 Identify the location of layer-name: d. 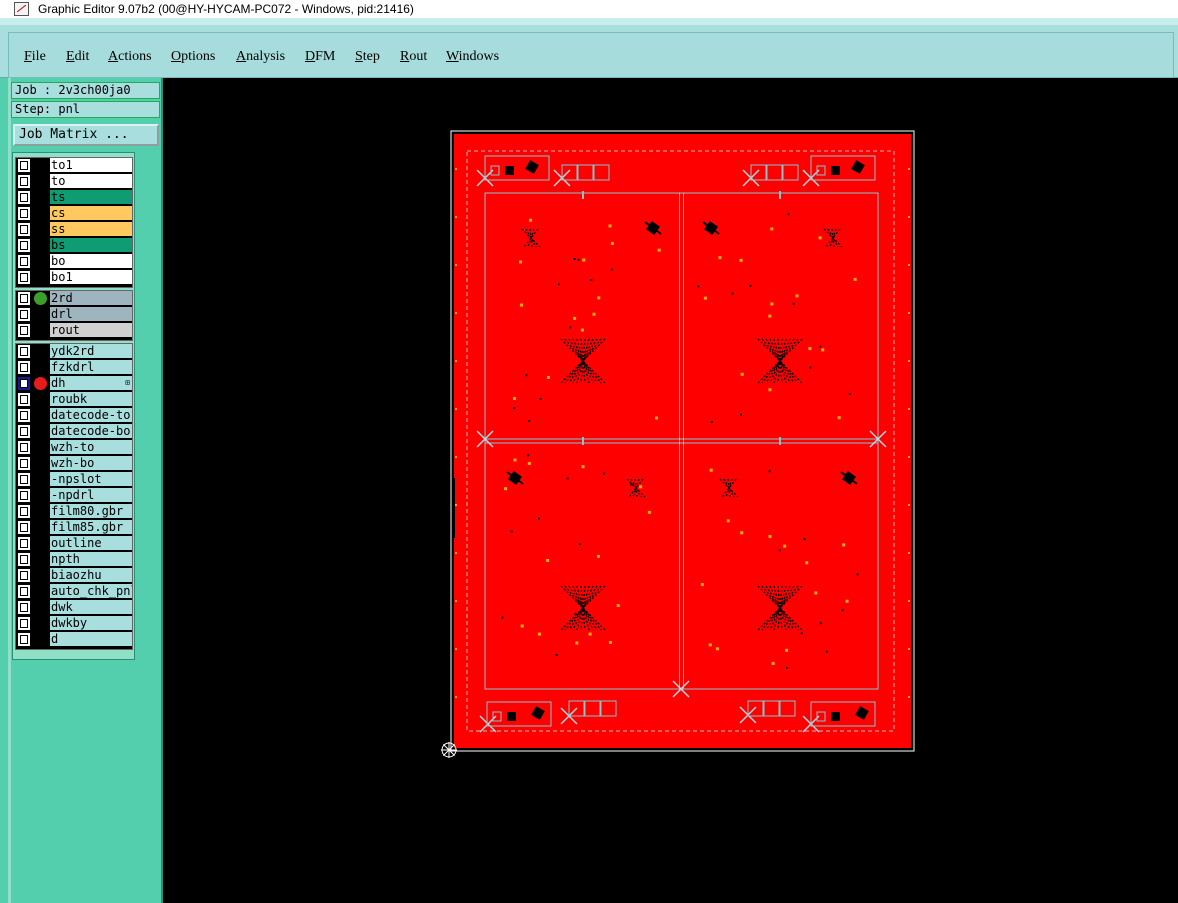
(91, 639).